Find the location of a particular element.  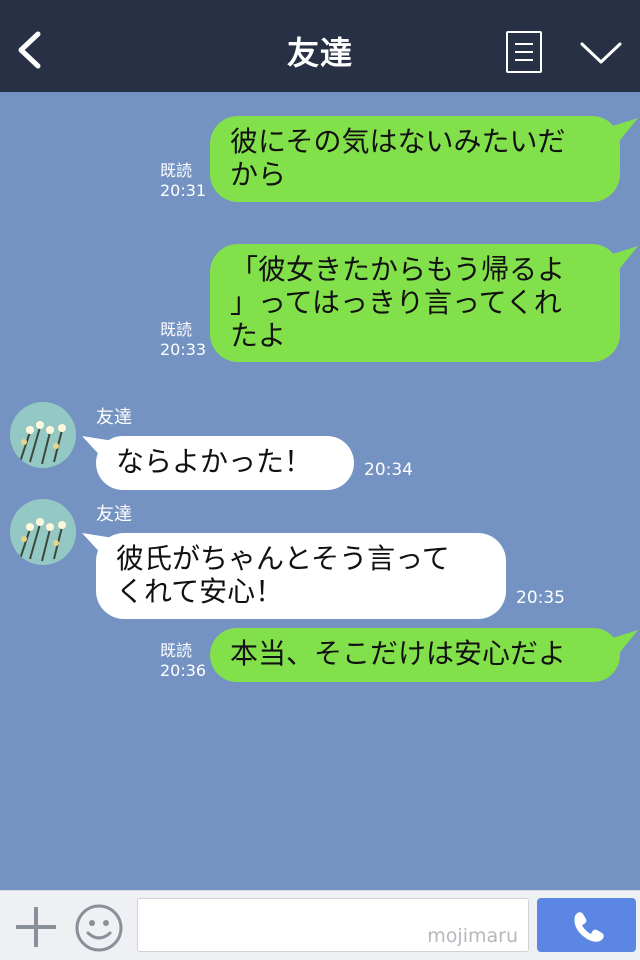

chevron-down-icon is located at coordinates (601, 53).